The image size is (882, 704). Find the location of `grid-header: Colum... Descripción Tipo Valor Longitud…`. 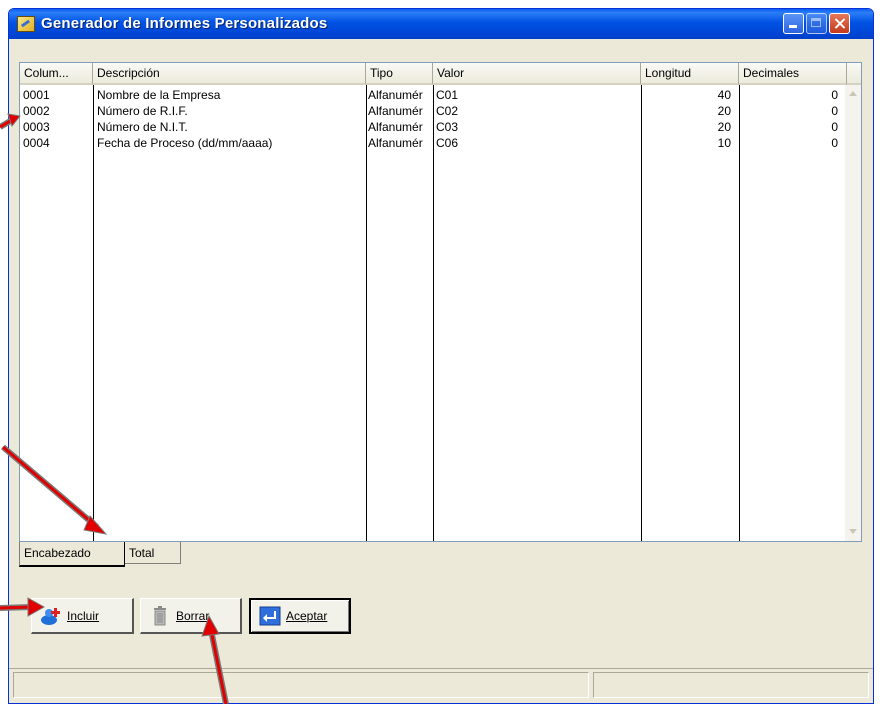

grid-header: Colum... Descripción Tipo Valor Longitud… is located at coordinates (440, 74).